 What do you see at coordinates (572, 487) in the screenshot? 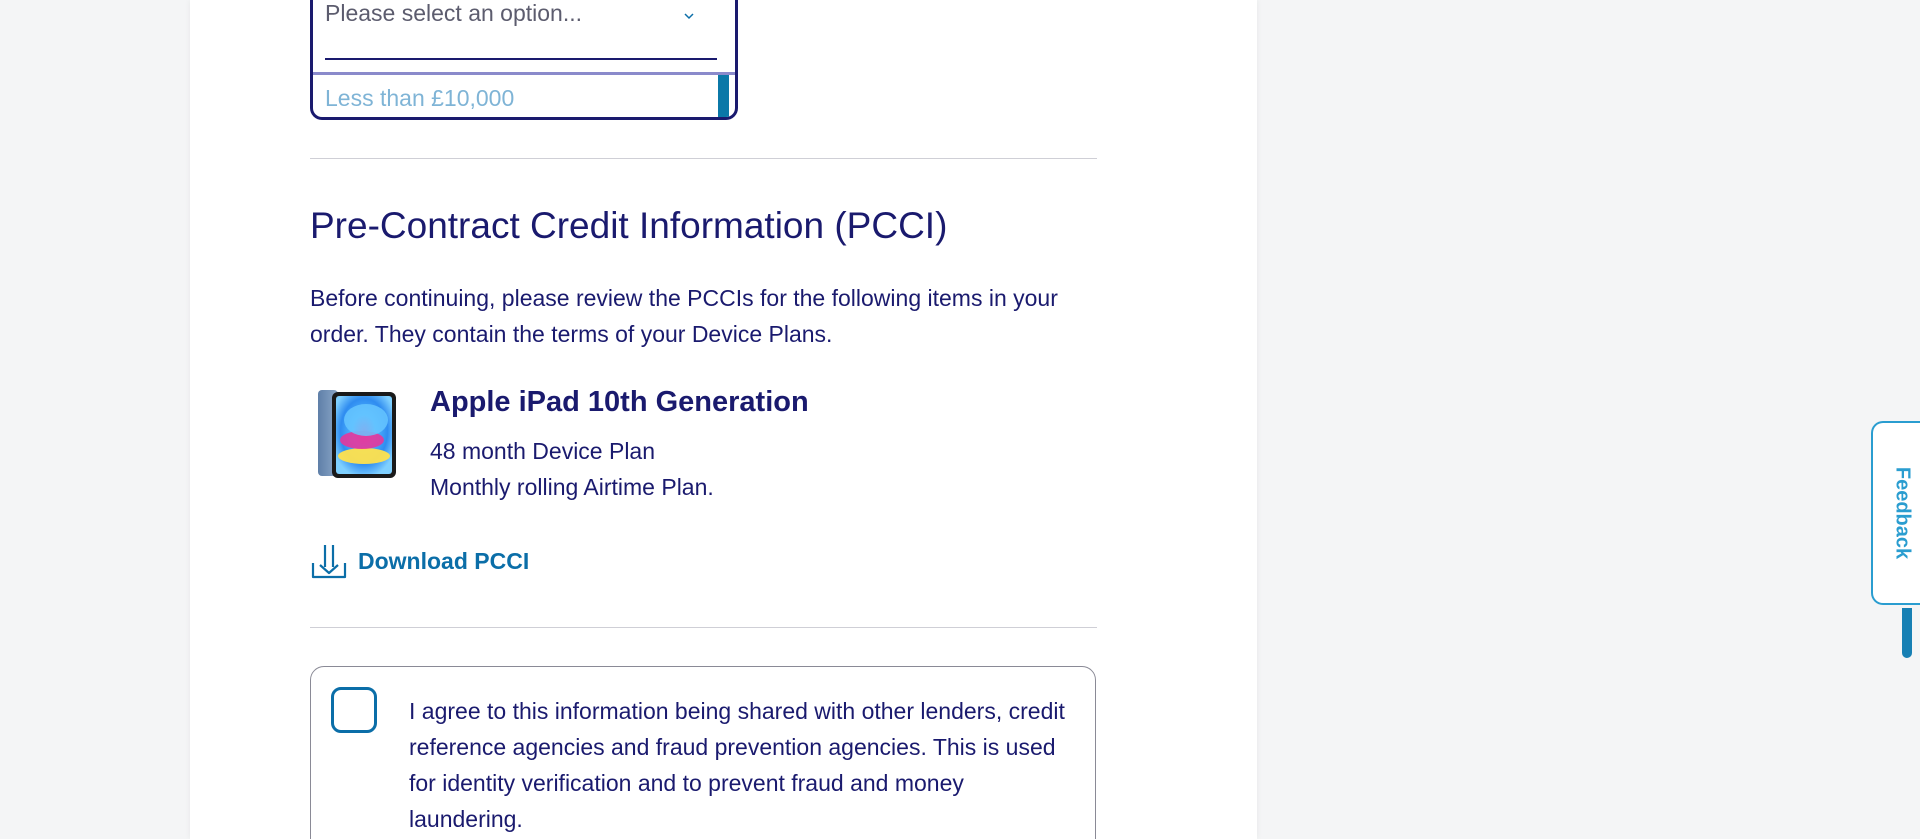
I see `airtime-plan-line: Monthly rolling Airtime Plan.` at bounding box center [572, 487].